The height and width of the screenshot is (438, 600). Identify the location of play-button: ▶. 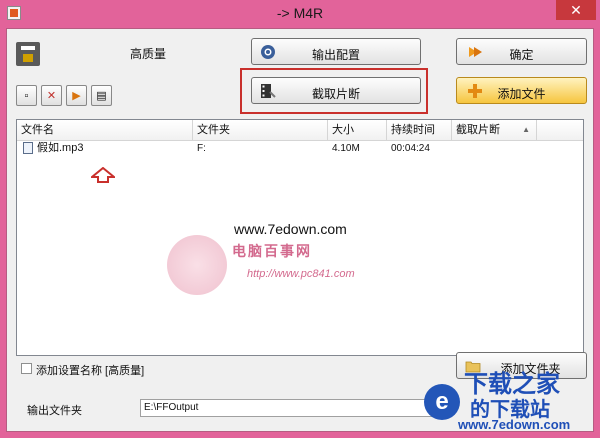
(76, 95).